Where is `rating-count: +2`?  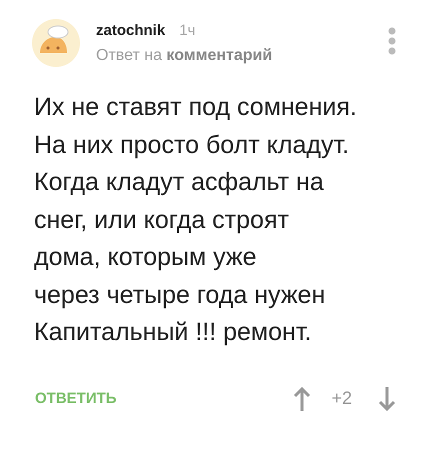
rating-count: +2 is located at coordinates (341, 398).